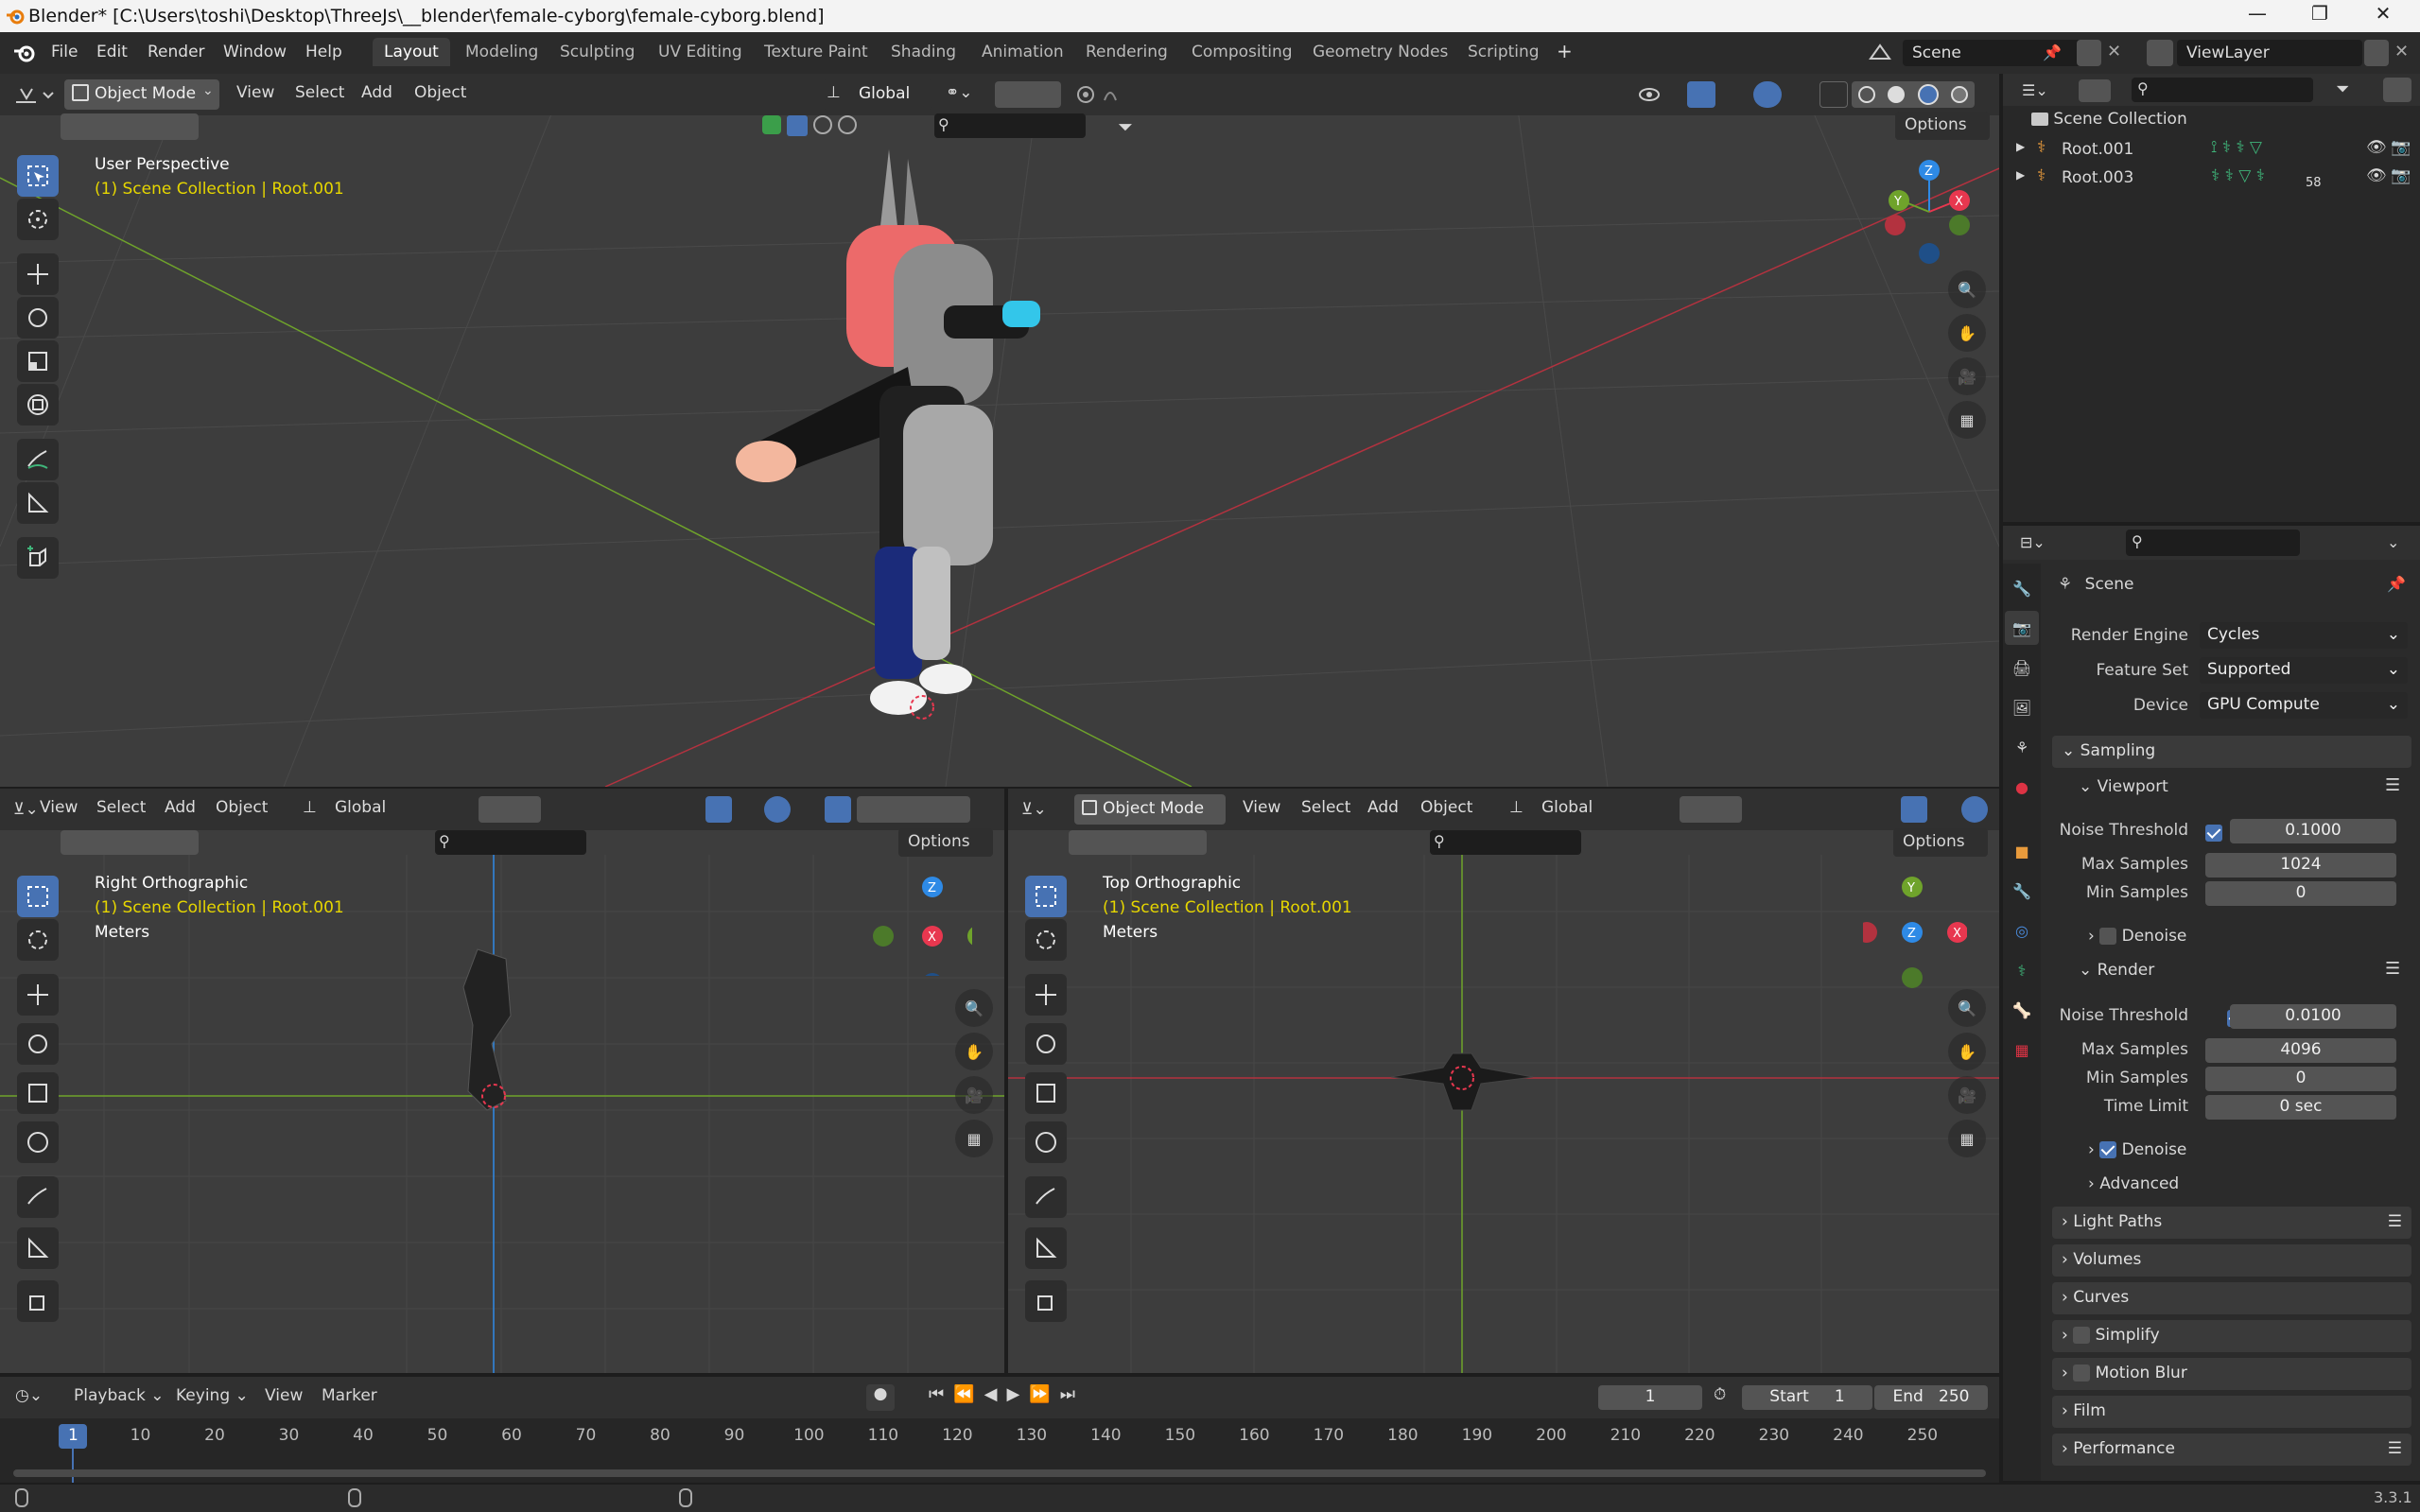 This screenshot has height=1512, width=2420. I want to click on r-min-samples-field: 0, so click(2301, 1079).